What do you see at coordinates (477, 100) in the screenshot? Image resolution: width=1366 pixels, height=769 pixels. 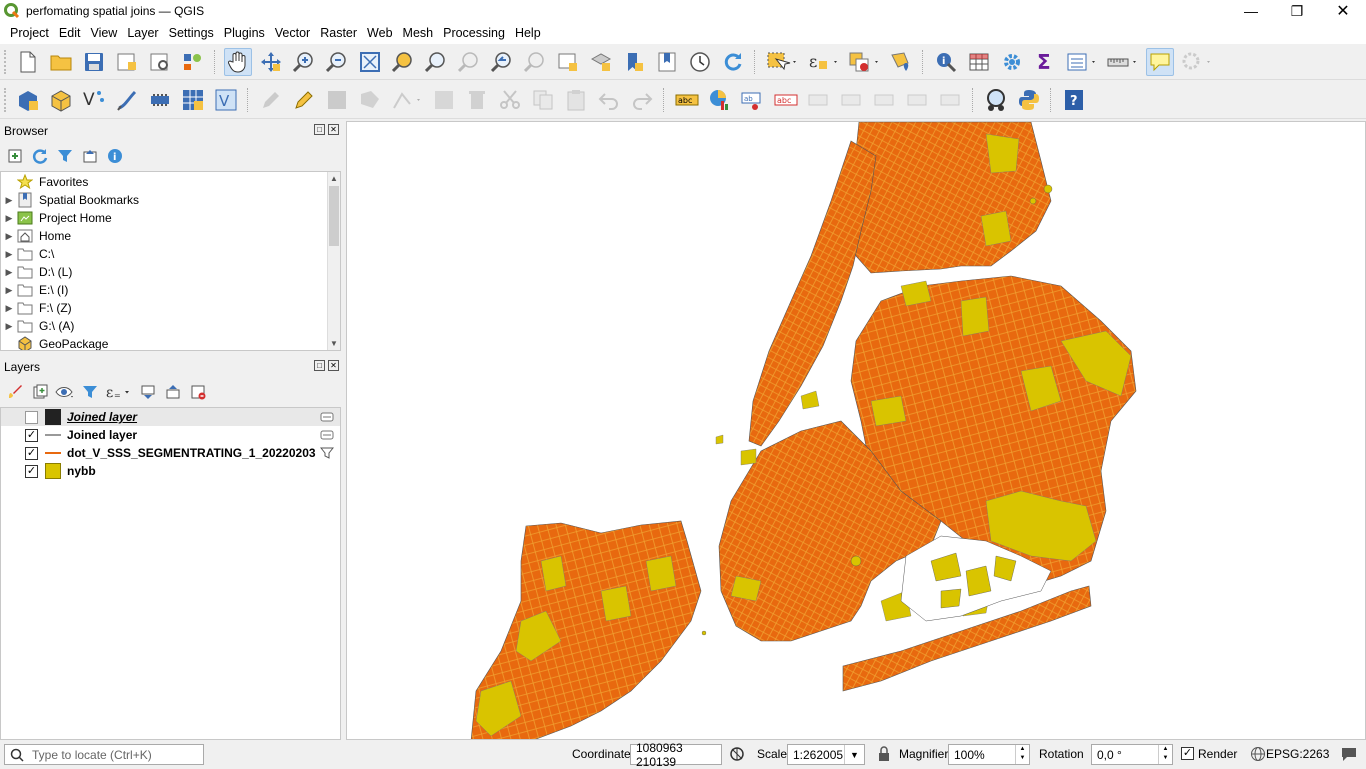 I see `delete-selected-button` at bounding box center [477, 100].